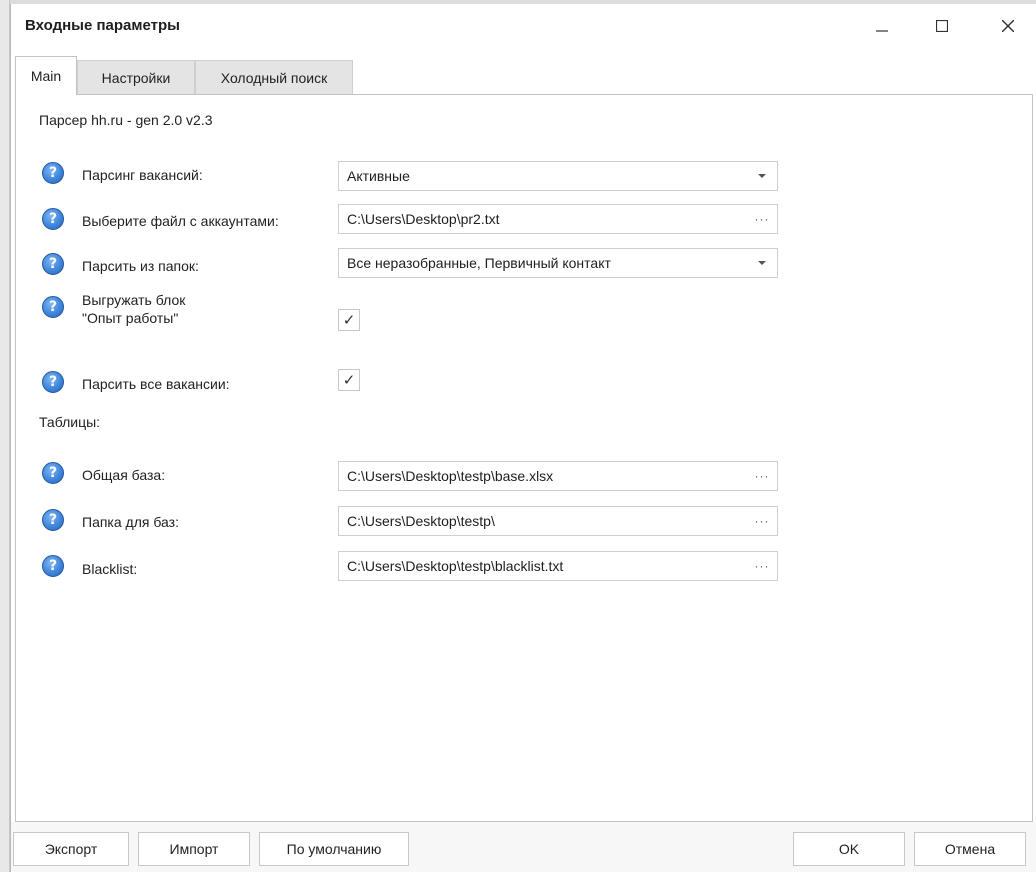  I want to click on import-button: Импорт, so click(194, 849).